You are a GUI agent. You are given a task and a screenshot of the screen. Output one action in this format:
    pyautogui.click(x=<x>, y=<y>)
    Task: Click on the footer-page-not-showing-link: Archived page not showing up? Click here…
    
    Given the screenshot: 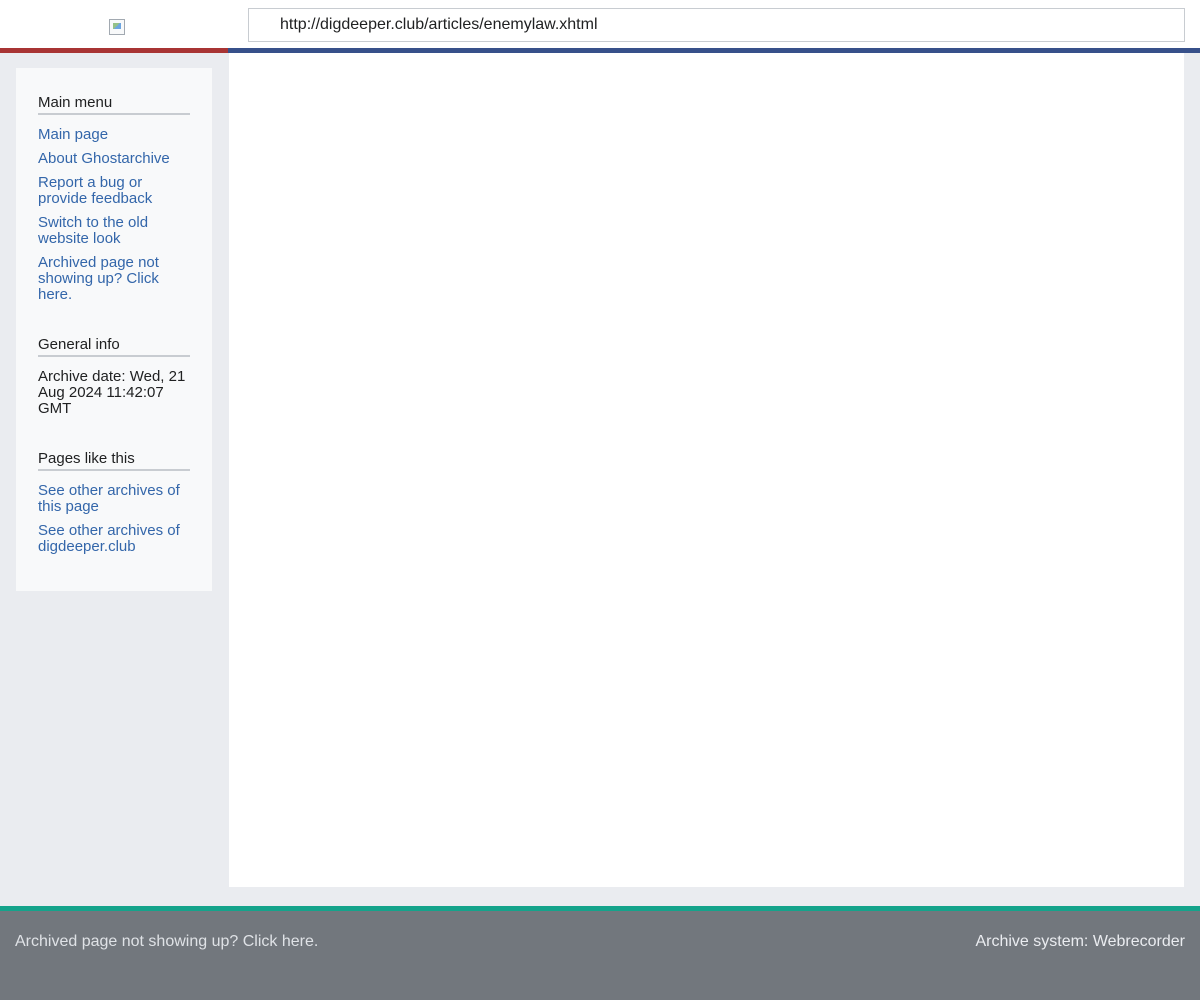 What is the action you would take?
    pyautogui.click(x=166, y=942)
    